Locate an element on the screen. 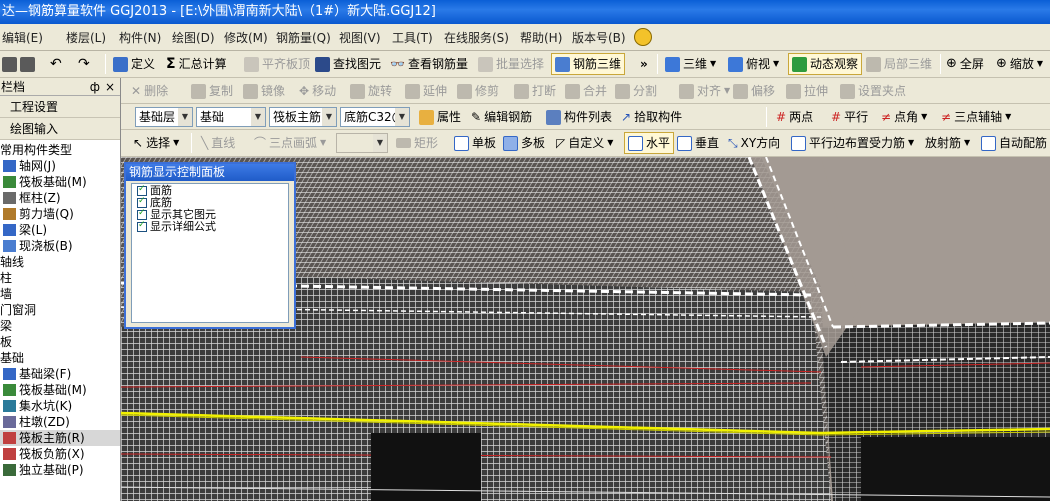 Image resolution: width=1050 pixels, height=501 pixels. tree-item: 集水坑(K) is located at coordinates (60, 406).